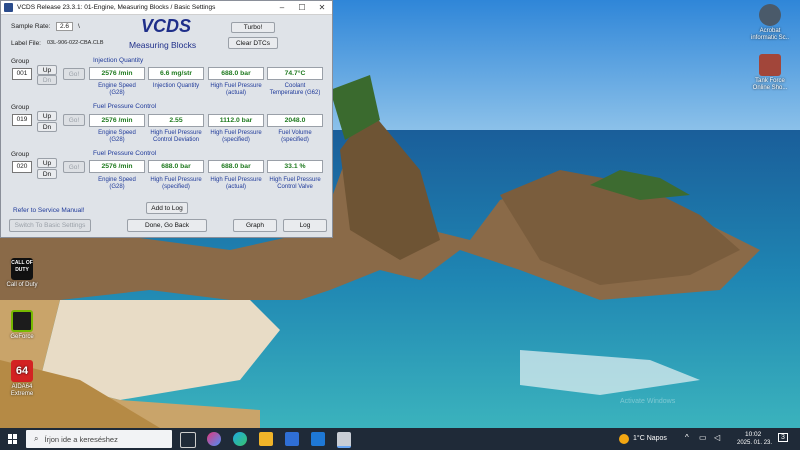 This screenshot has height=450, width=800. Describe the element at coordinates (22, 390) in the screenshot. I see `desktop-icon-label: AIDA64 Extreme` at that location.